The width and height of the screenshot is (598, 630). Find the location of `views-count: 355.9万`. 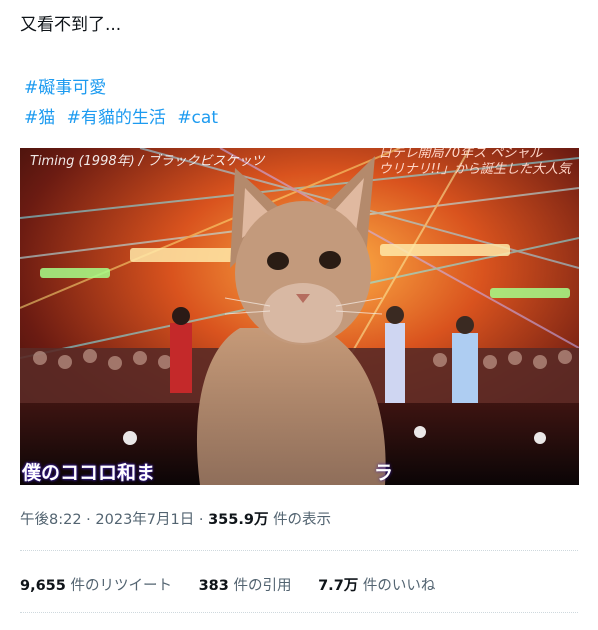

views-count: 355.9万 is located at coordinates (238, 520).